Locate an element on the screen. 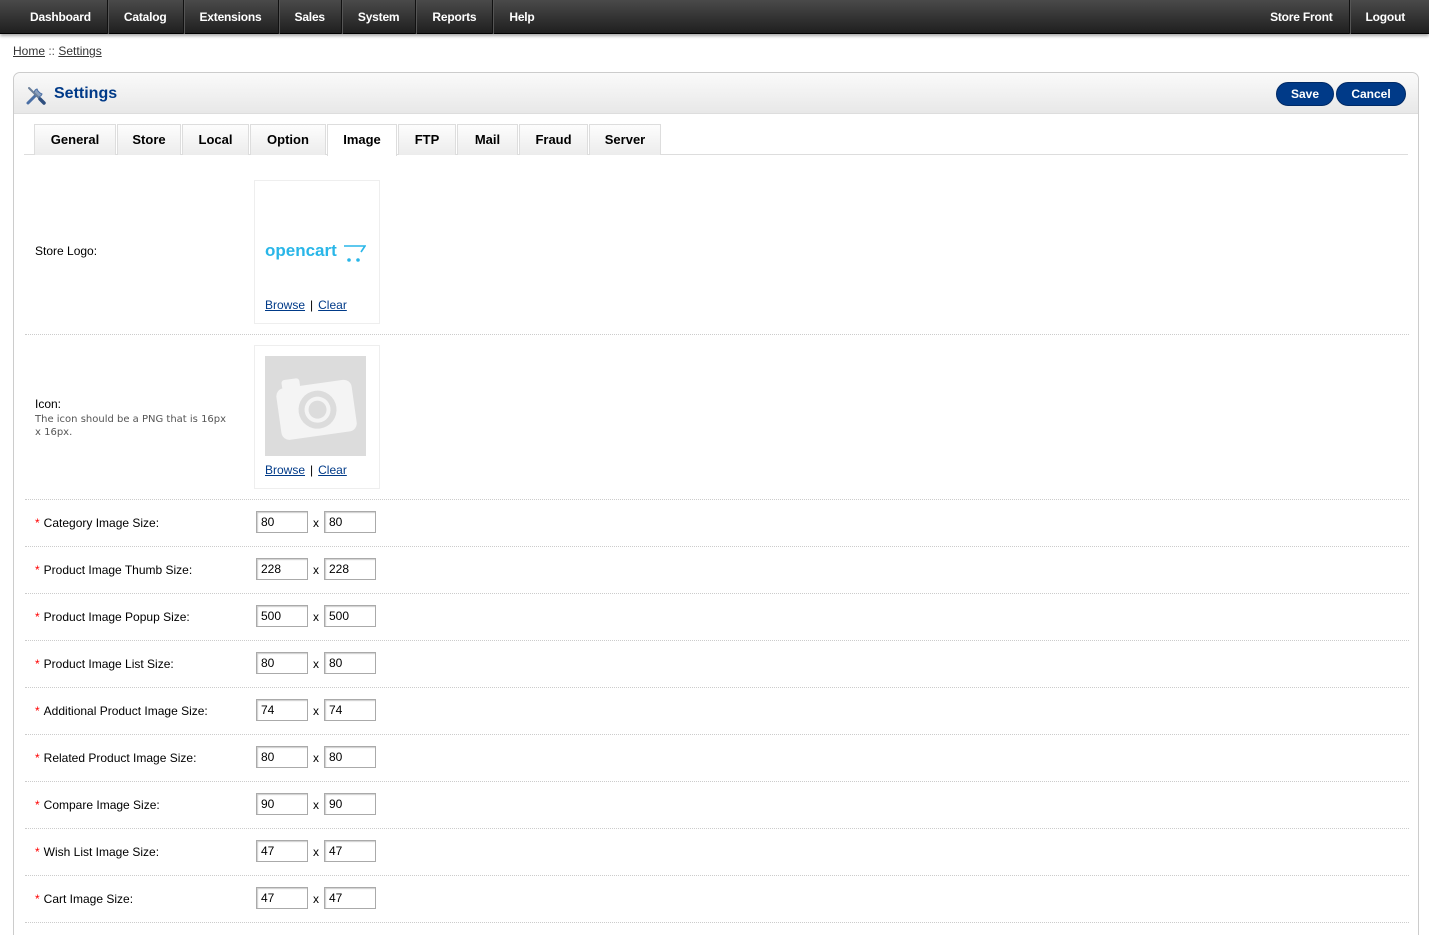 Image resolution: width=1429 pixels, height=935 pixels. size-label-text: Related Product Image Size: is located at coordinates (120, 758).